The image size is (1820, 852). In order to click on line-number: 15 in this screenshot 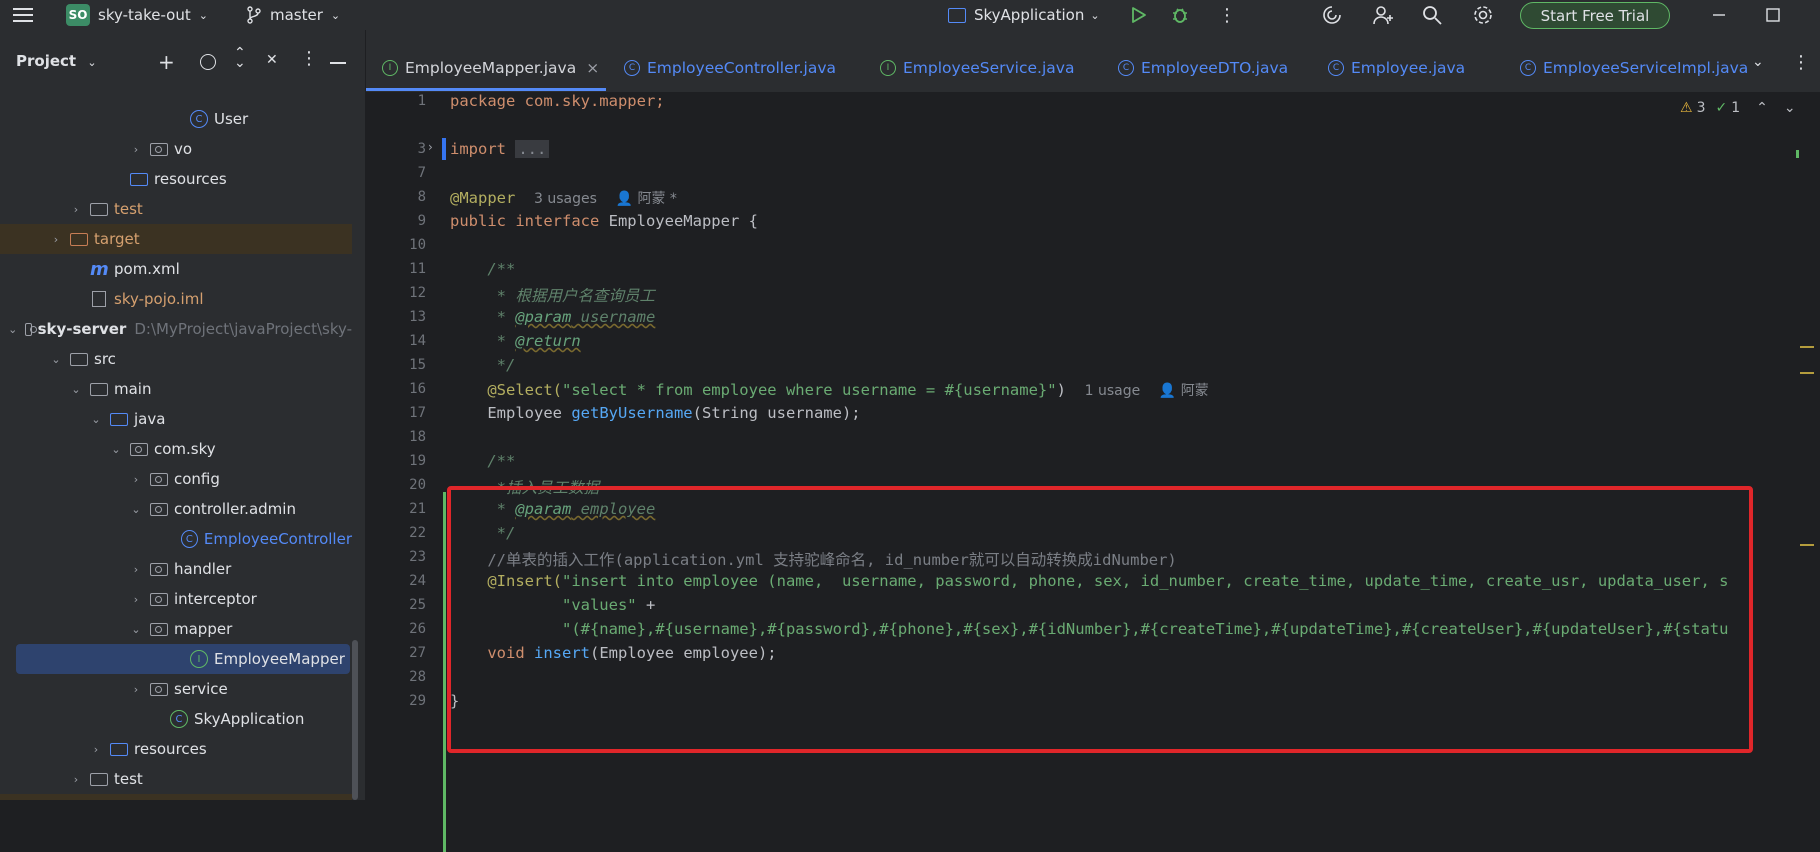, I will do `click(396, 365)`.